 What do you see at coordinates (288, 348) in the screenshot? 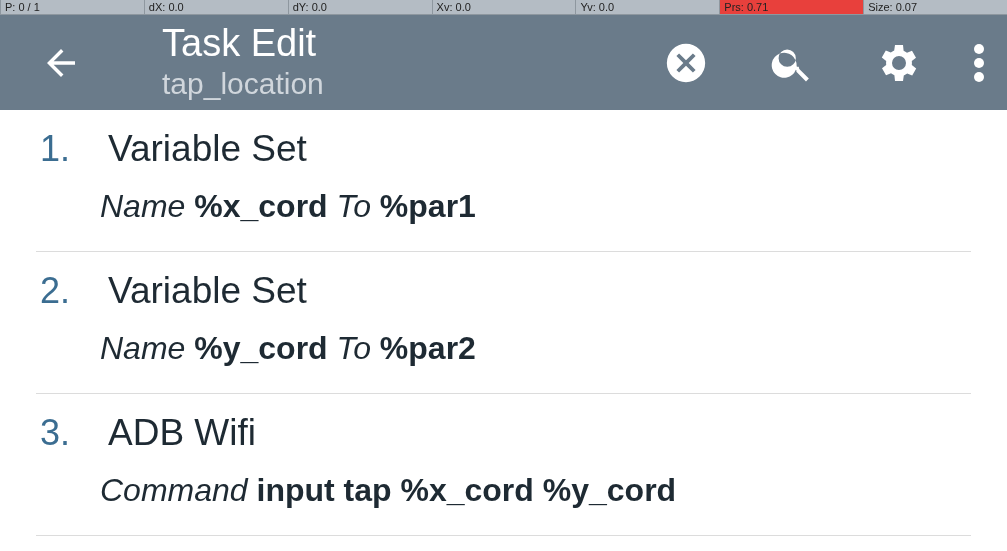
I see `action-parameters: Name %y_cord To %par2` at bounding box center [288, 348].